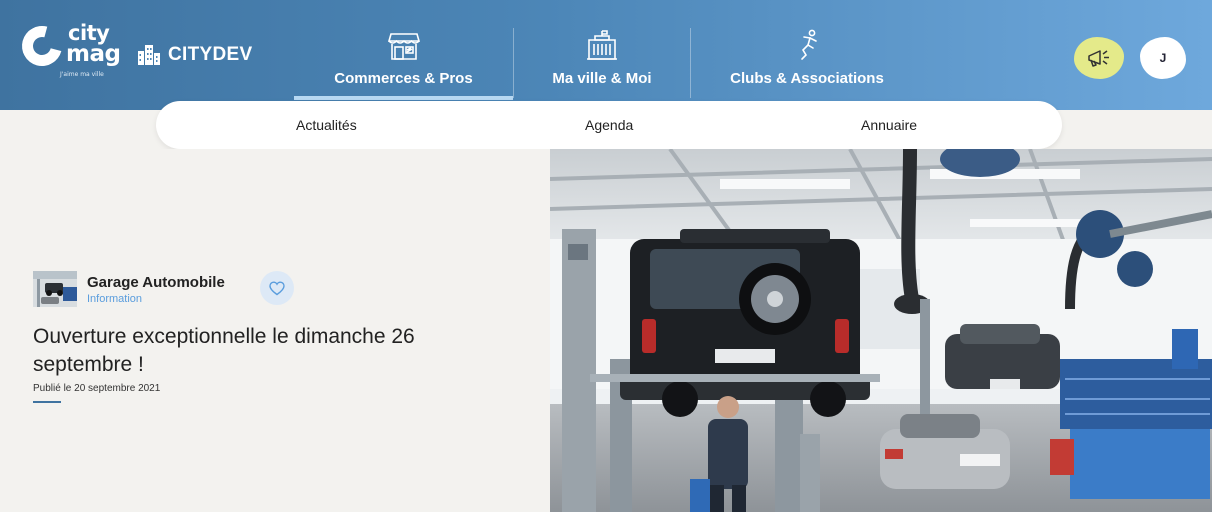 This screenshot has height=512, width=1212. What do you see at coordinates (82, 74) in the screenshot?
I see `logo-tagline: J'aime ma ville` at bounding box center [82, 74].